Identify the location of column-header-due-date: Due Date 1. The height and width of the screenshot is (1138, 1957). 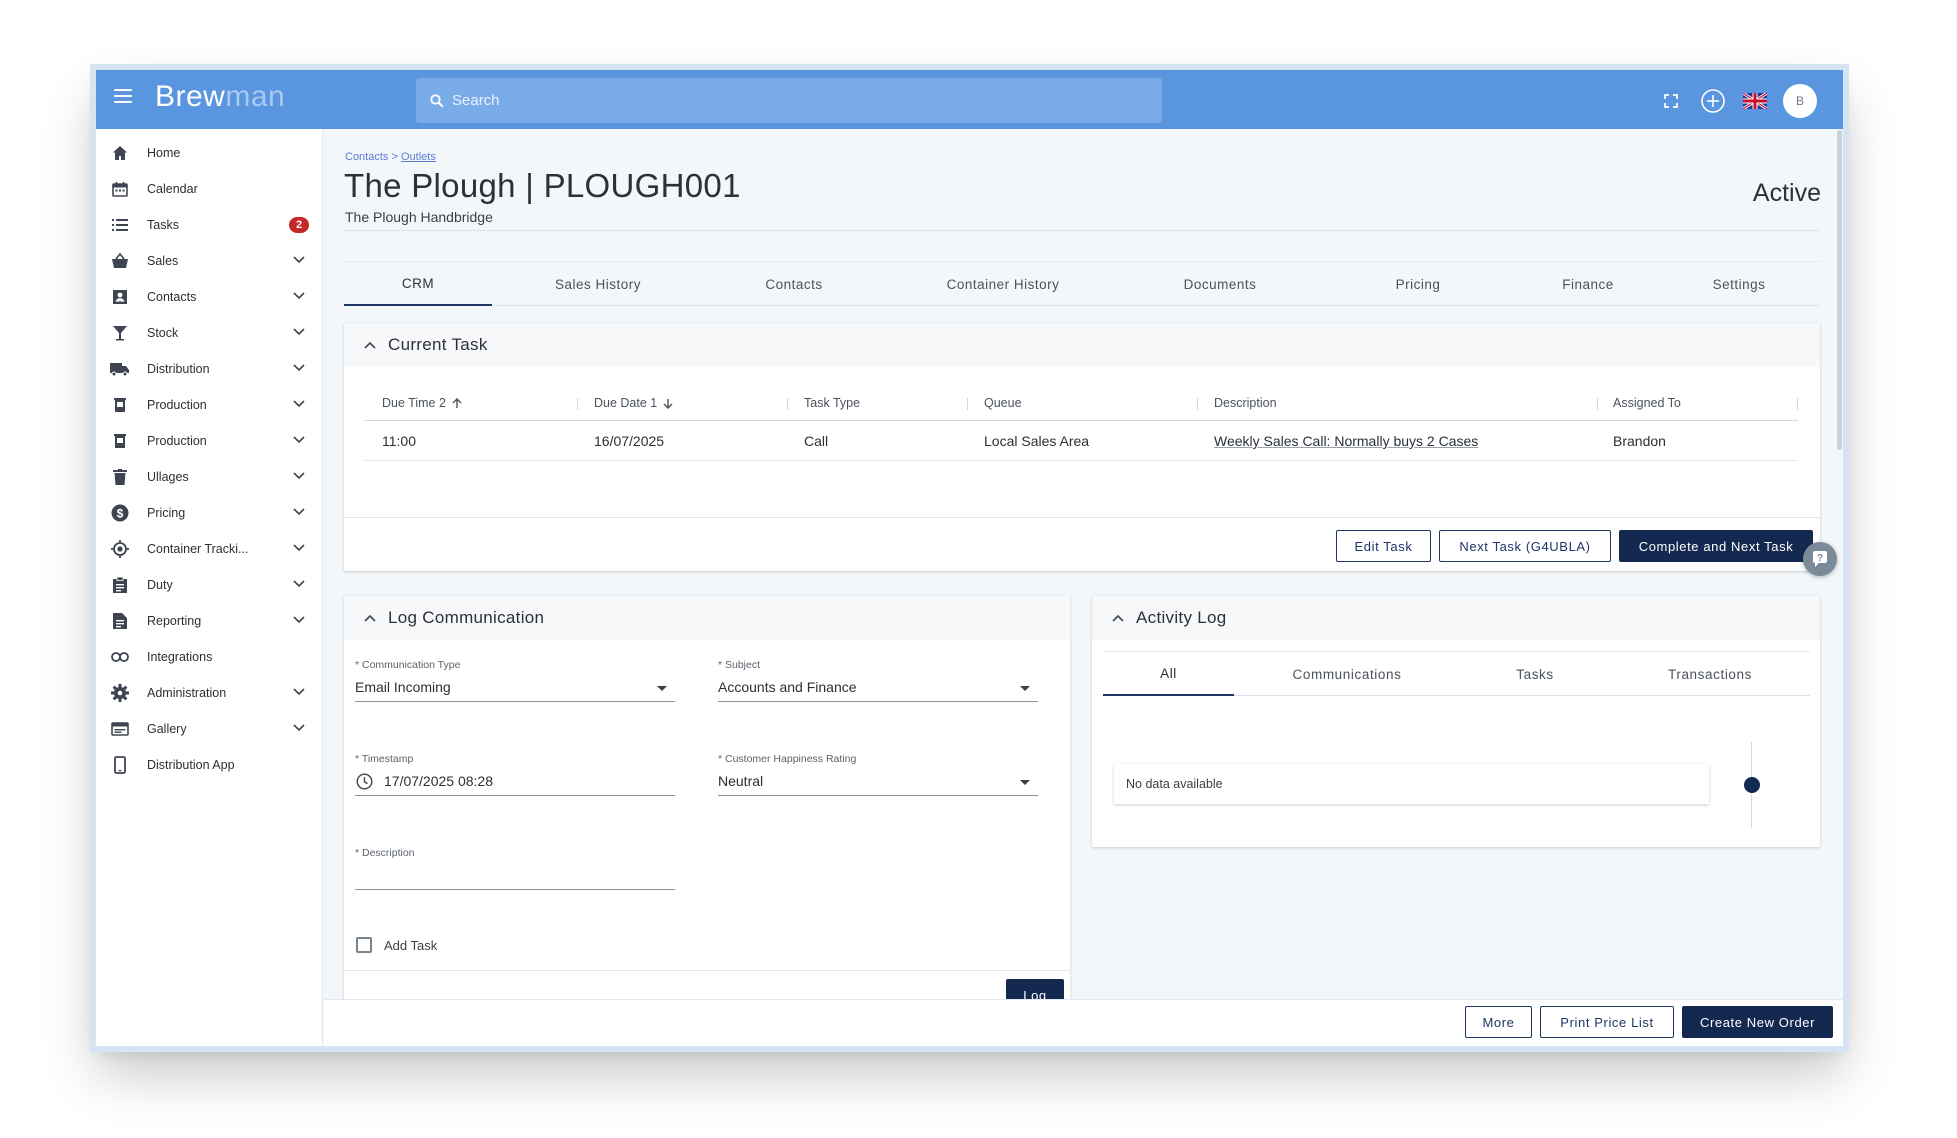
(633, 403).